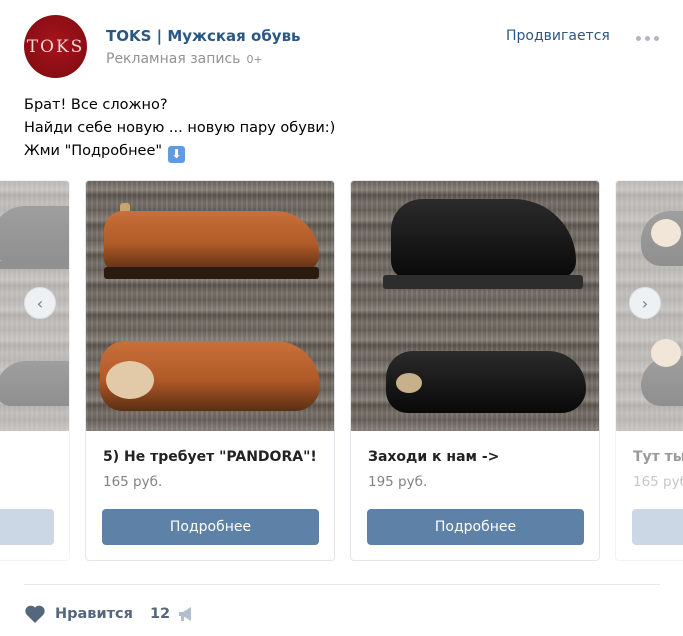 The height and width of the screenshot is (636, 683). What do you see at coordinates (558, 36) in the screenshot?
I see `promoted-link: Продвигается` at bounding box center [558, 36].